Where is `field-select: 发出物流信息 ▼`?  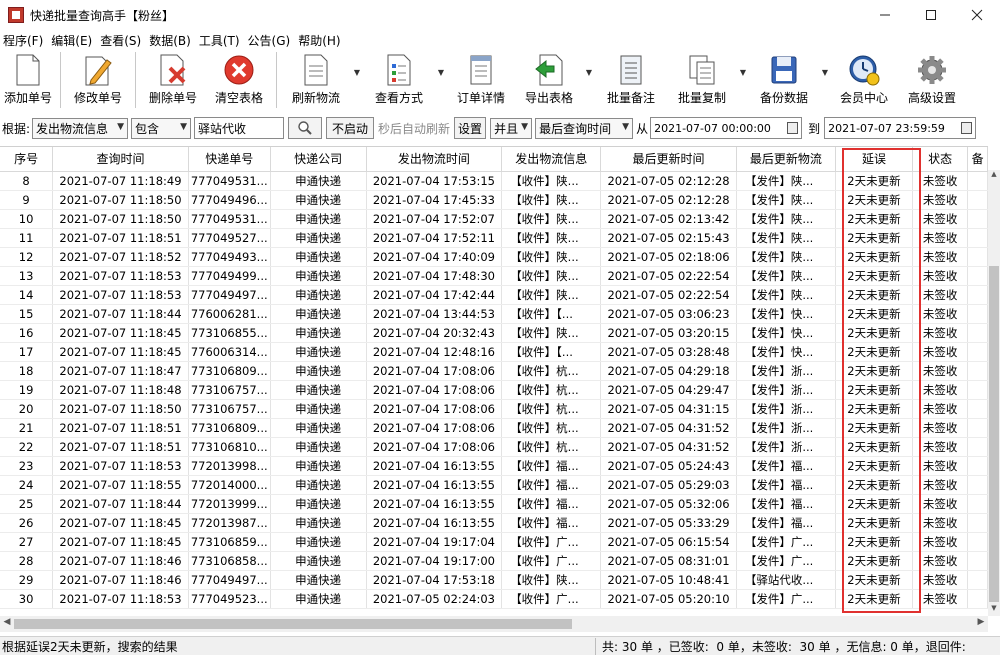 field-select: 发出物流信息 ▼ is located at coordinates (80, 128).